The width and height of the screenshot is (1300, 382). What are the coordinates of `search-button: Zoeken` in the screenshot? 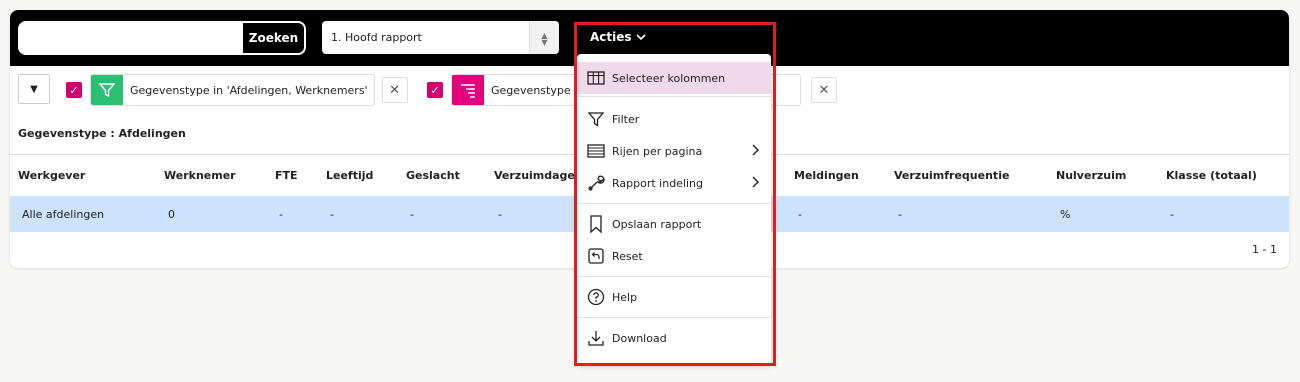 It's located at (273, 38).